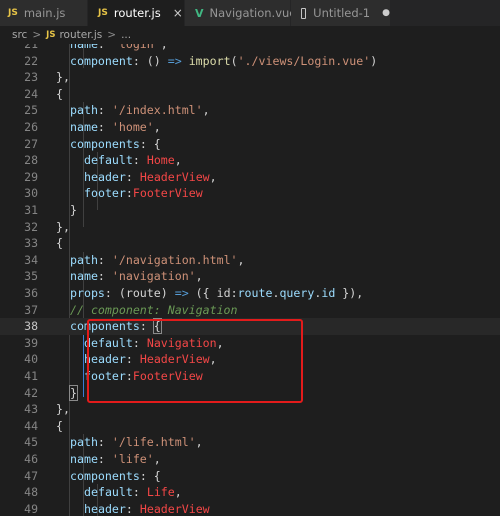 The height and width of the screenshot is (516, 500). I want to click on code-text: name: 'login',, so click(119, 48).